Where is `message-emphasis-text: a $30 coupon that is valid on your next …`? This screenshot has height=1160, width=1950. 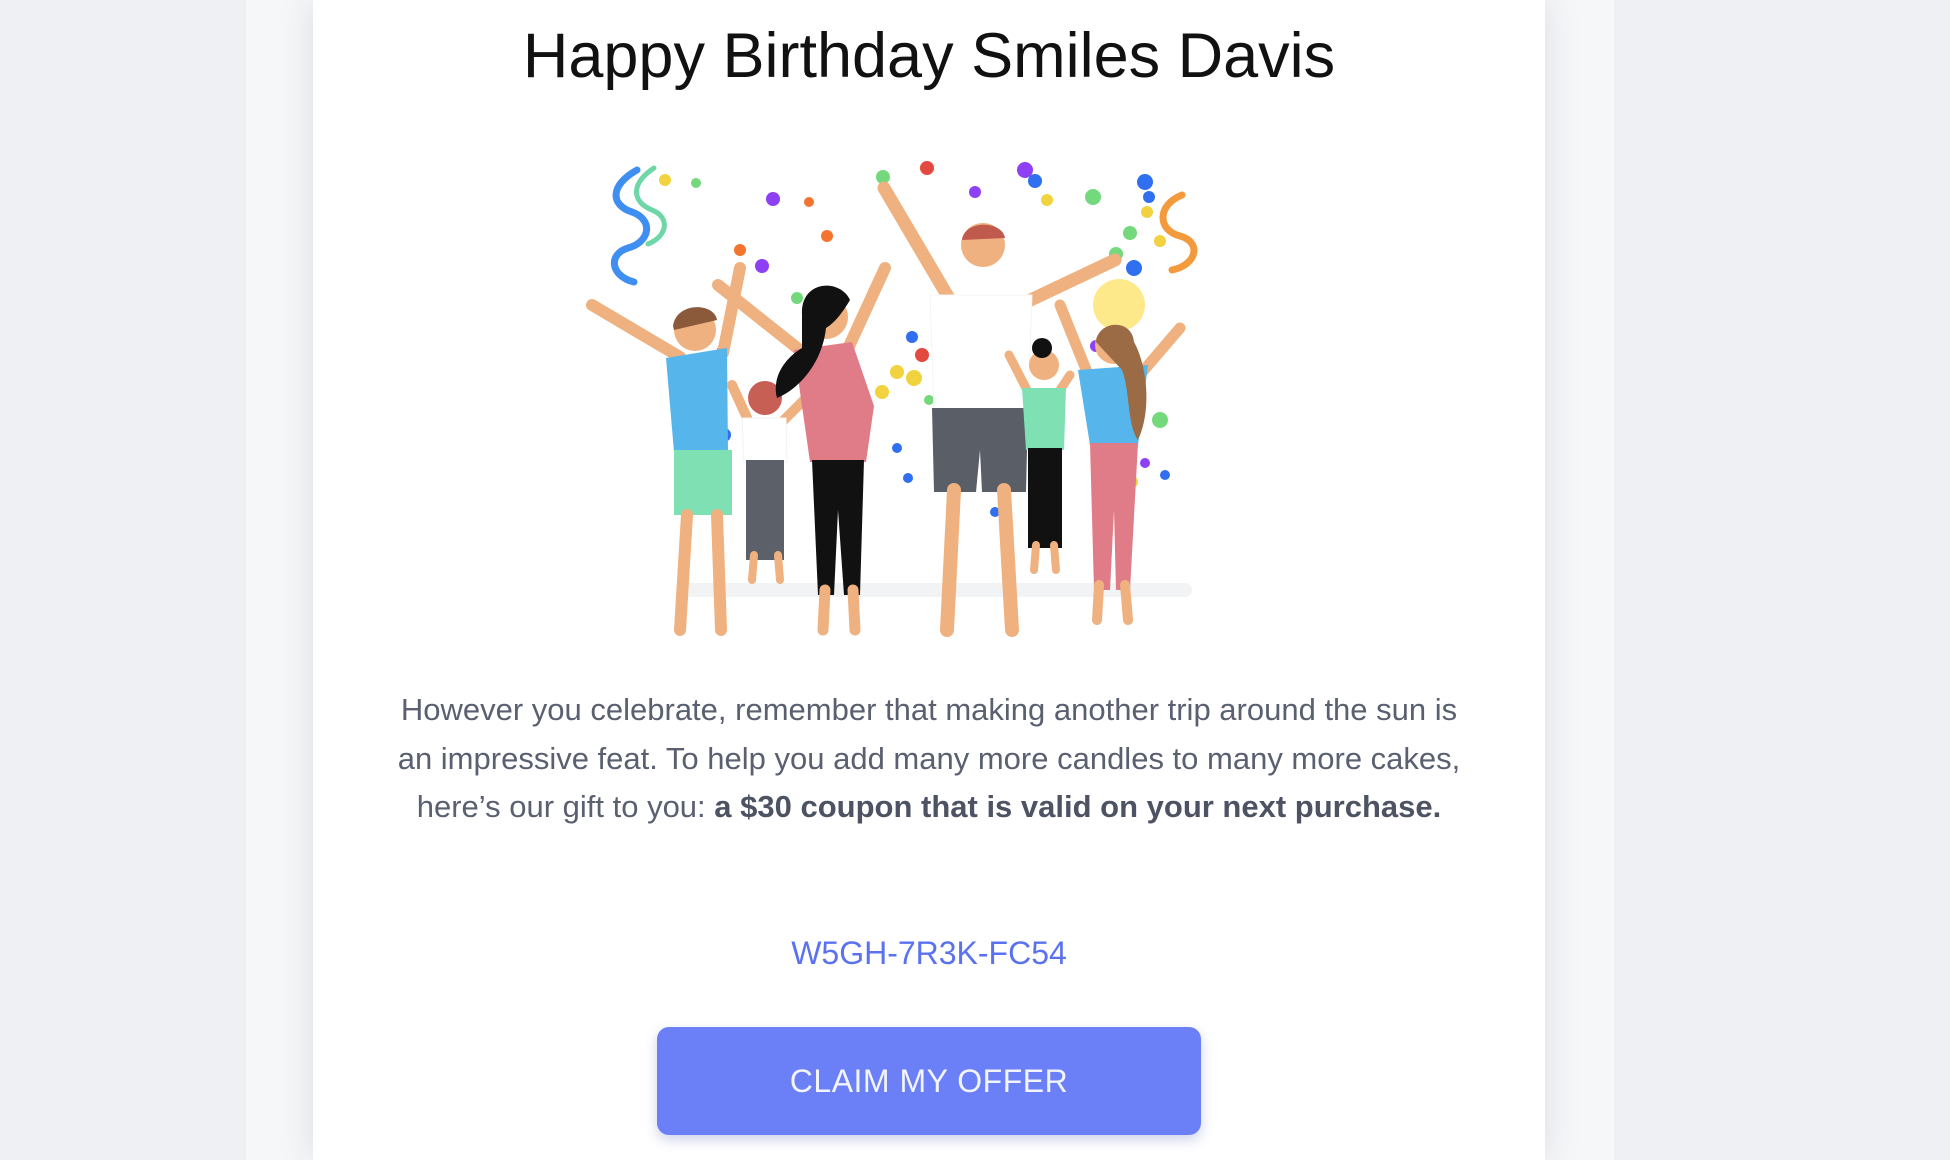
message-emphasis-text: a $30 coupon that is valid on your next … is located at coordinates (1078, 806).